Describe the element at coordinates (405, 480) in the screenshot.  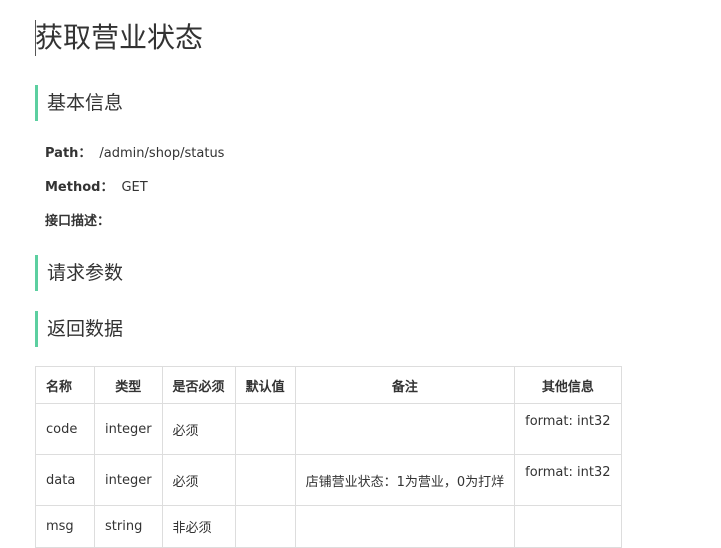
I see `cell-note: 店铺营业状态：1为营业，0为打烊` at that location.